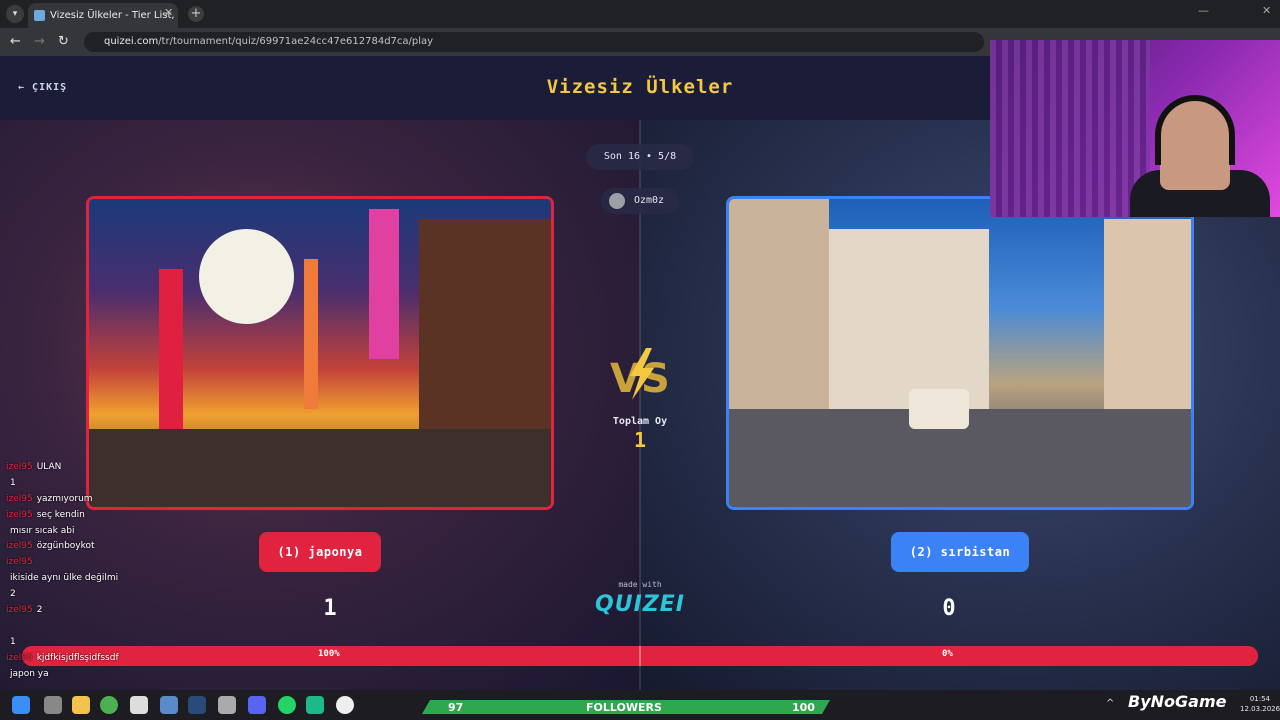 Image resolution: width=1280 pixels, height=720 pixels. What do you see at coordinates (640, 421) in the screenshot?
I see `total-votes-label: Toplam Oy` at bounding box center [640, 421].